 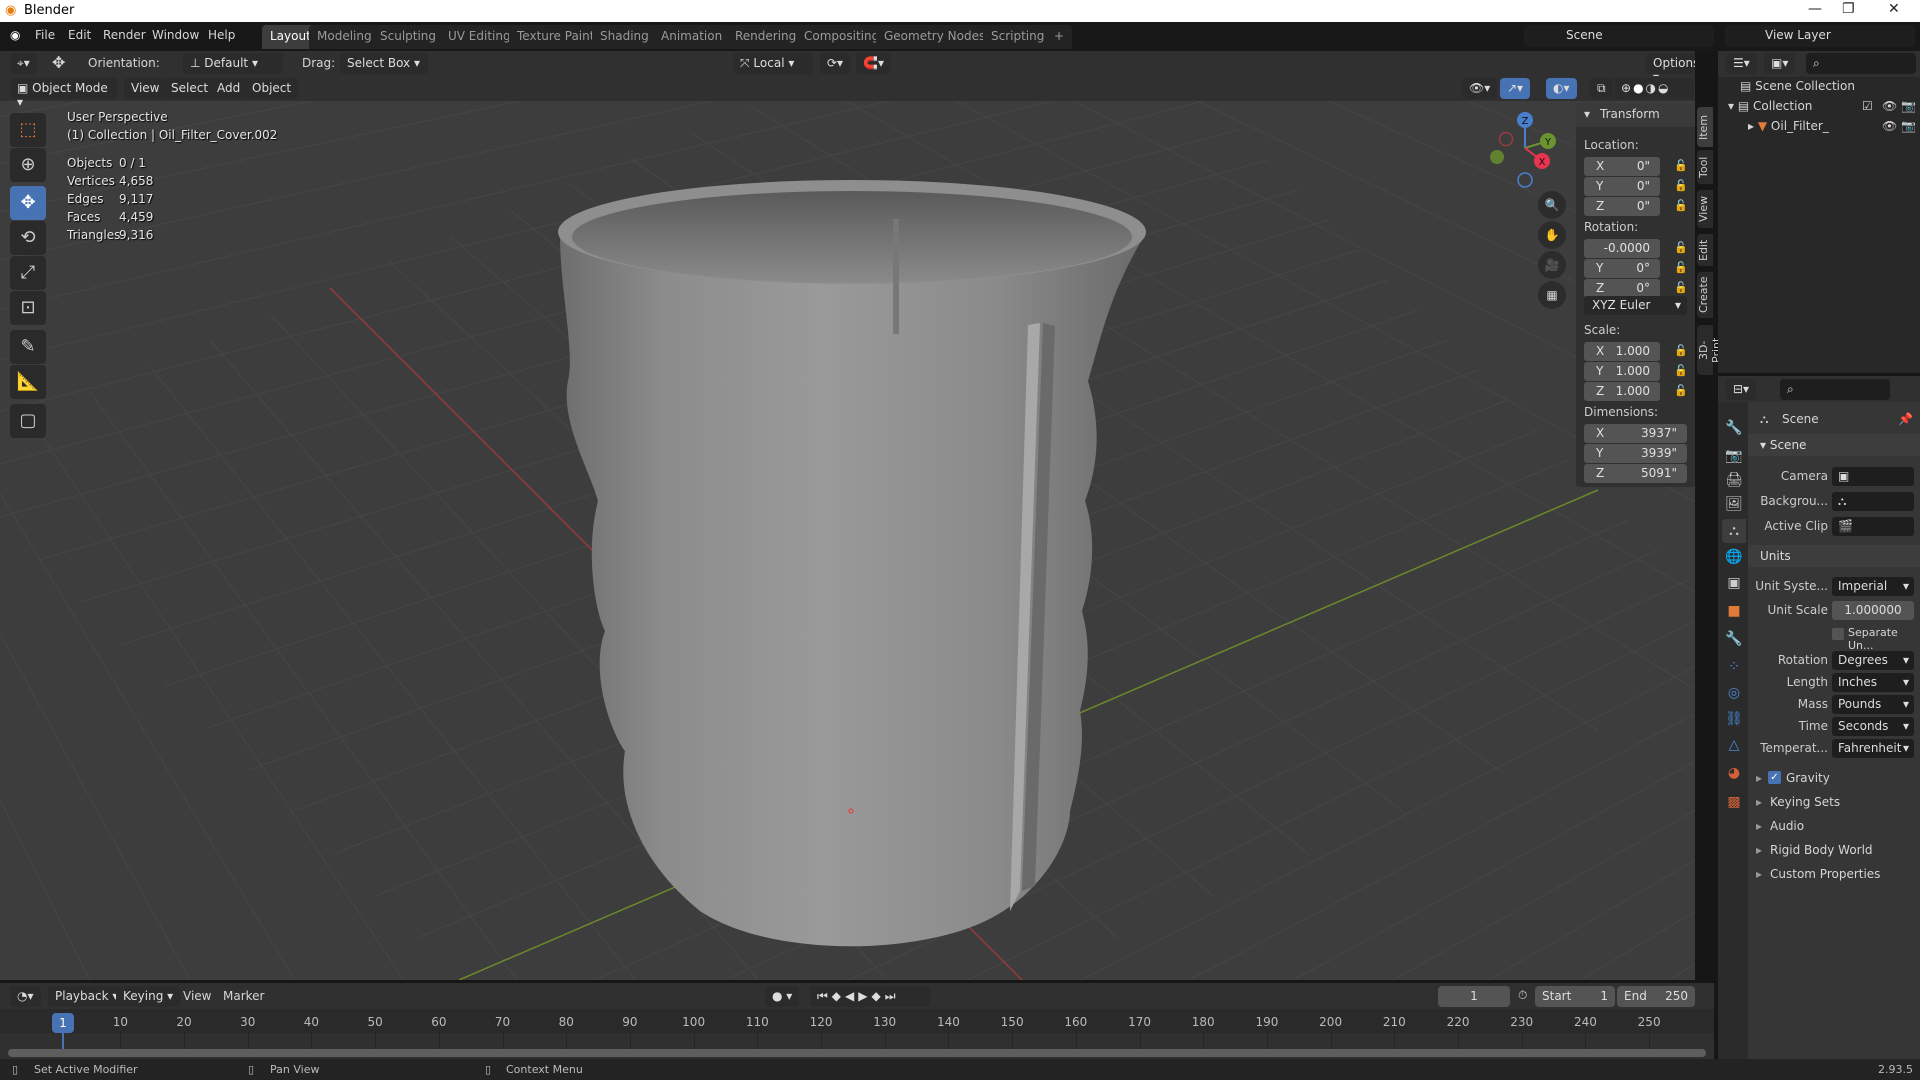 What do you see at coordinates (1873, 586) in the screenshot?
I see `unit-system-field: Imperial ▾` at bounding box center [1873, 586].